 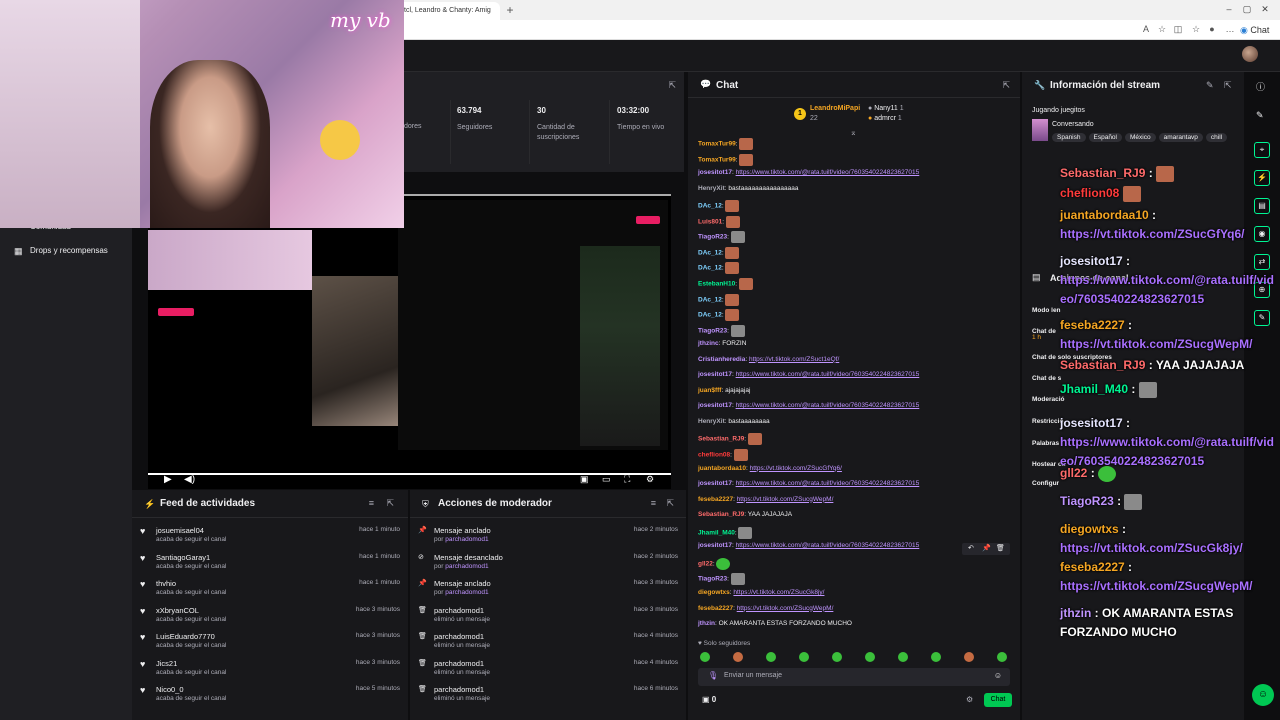 What do you see at coordinates (722, 468) in the screenshot?
I see `chat-username: juantabordaa10` at bounding box center [722, 468].